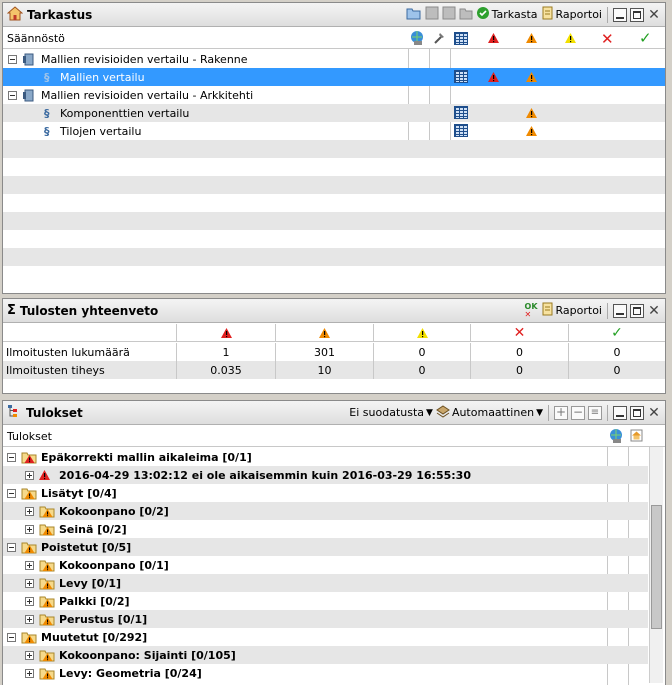 The height and width of the screenshot is (685, 672). I want to click on rule-icon: §, so click(47, 131).